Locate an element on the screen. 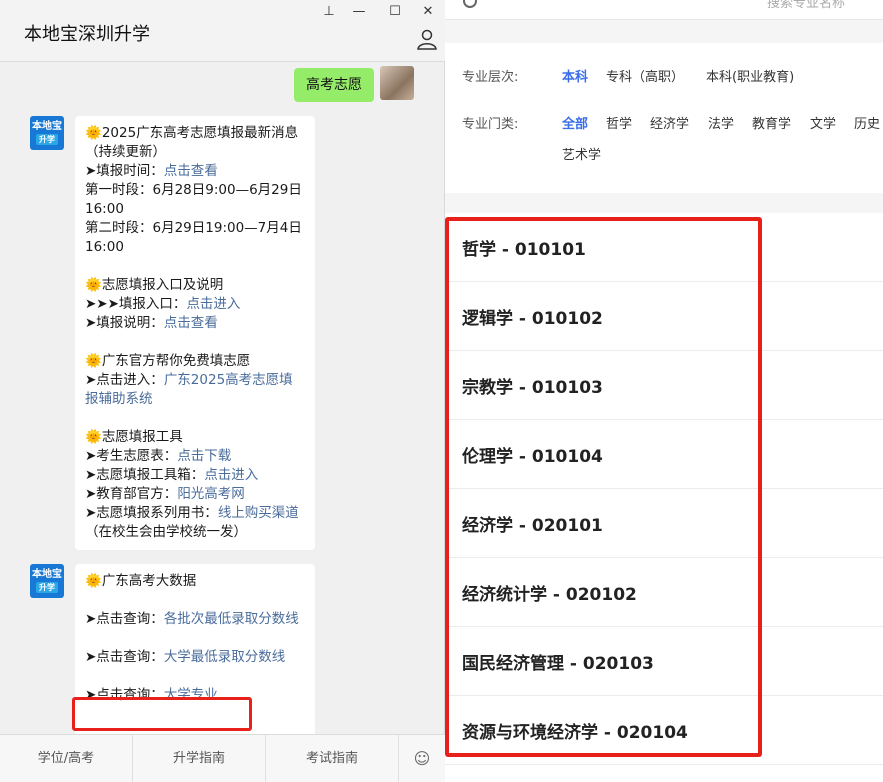 This screenshot has width=883, height=782. level-label: 专业层次: is located at coordinates (490, 77).